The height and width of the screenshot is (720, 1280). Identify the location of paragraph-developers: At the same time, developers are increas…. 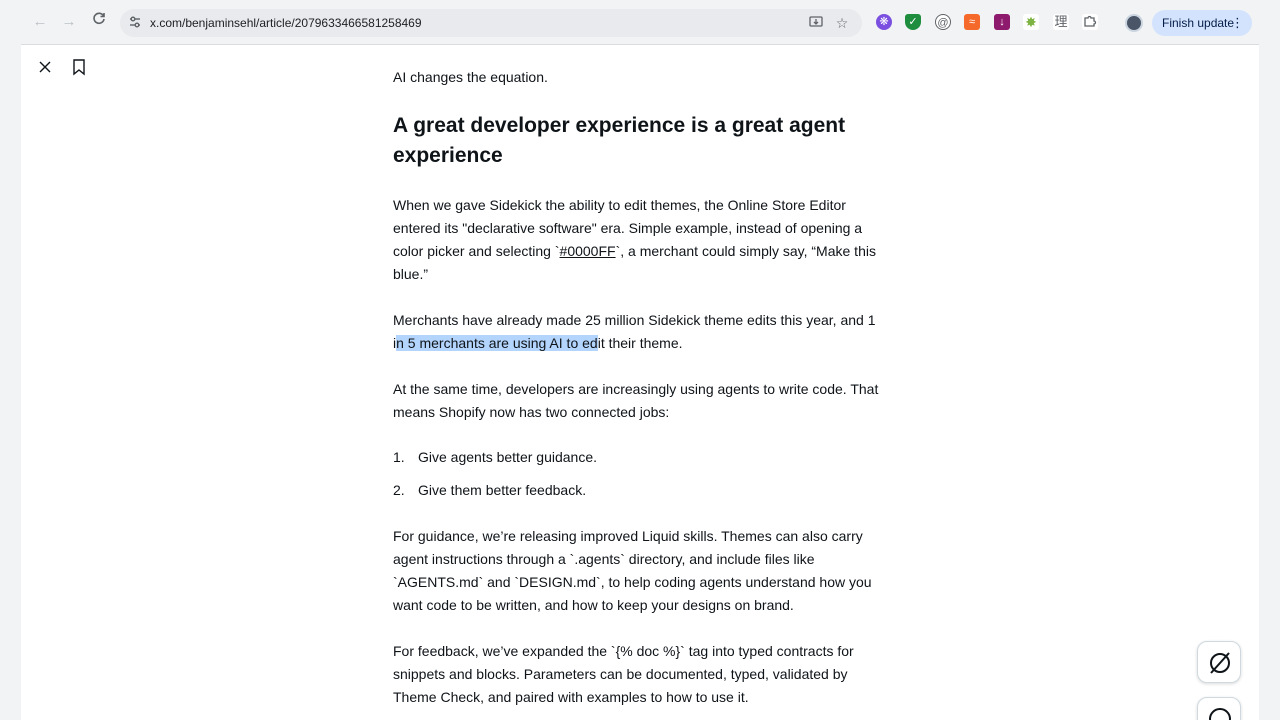
(636, 400).